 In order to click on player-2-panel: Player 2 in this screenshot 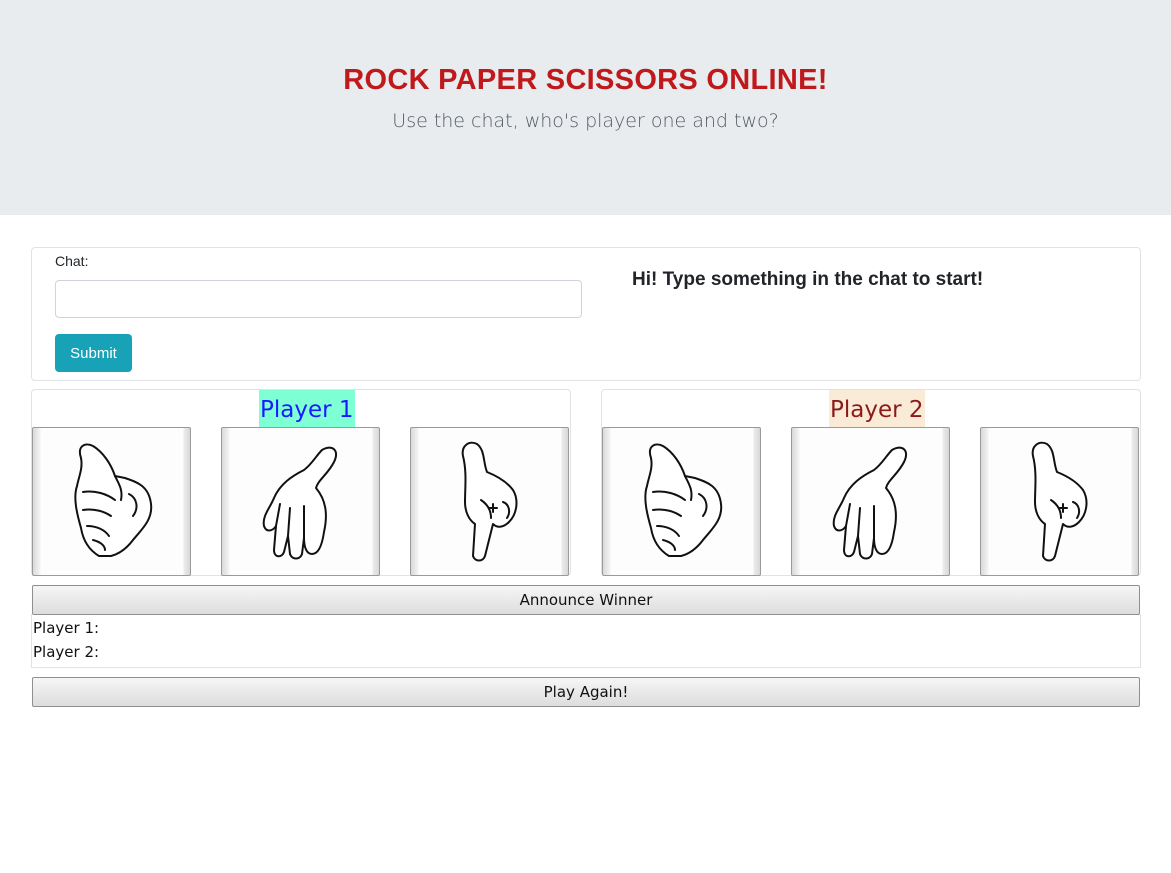, I will do `click(871, 482)`.